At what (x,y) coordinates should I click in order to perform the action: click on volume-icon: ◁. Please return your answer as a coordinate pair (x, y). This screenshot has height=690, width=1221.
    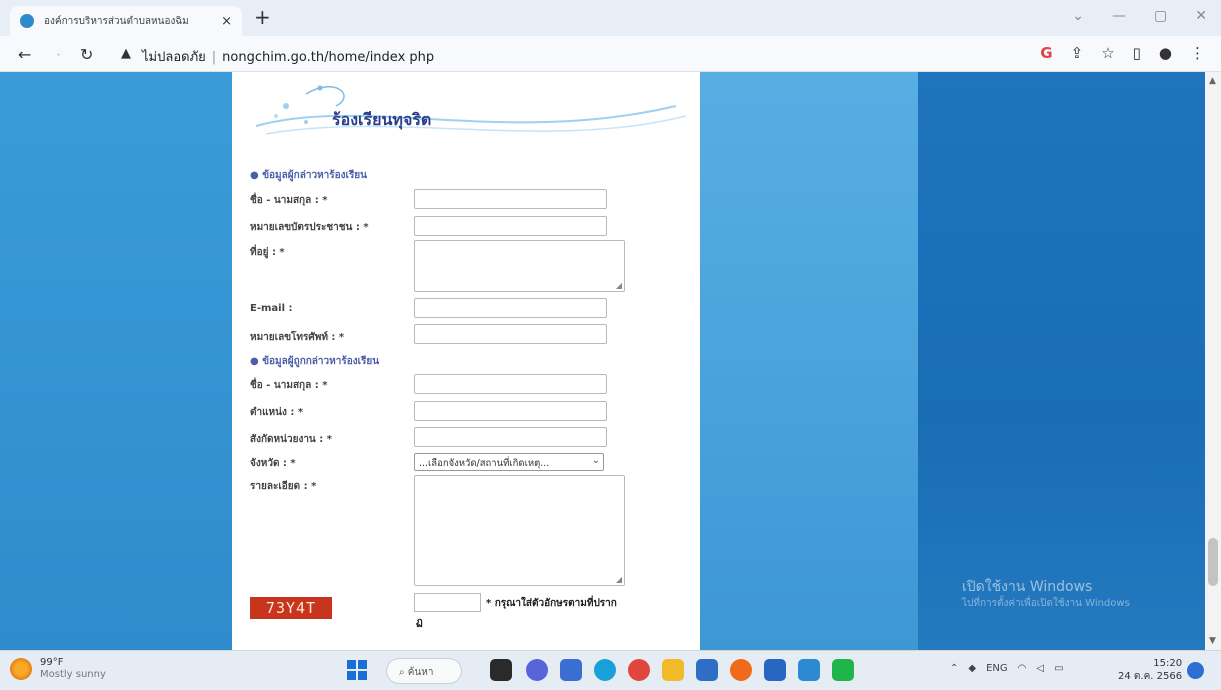
    Looking at the image, I should click on (1040, 668).